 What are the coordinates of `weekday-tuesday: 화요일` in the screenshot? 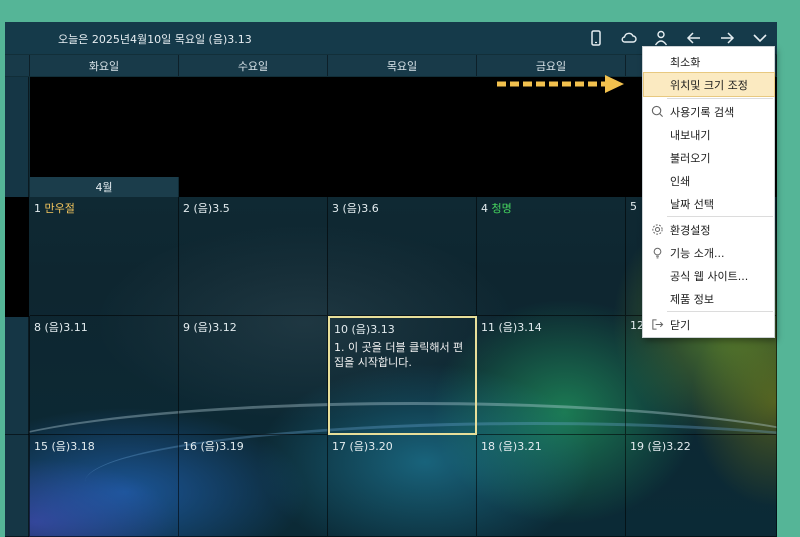 It's located at (104, 65).